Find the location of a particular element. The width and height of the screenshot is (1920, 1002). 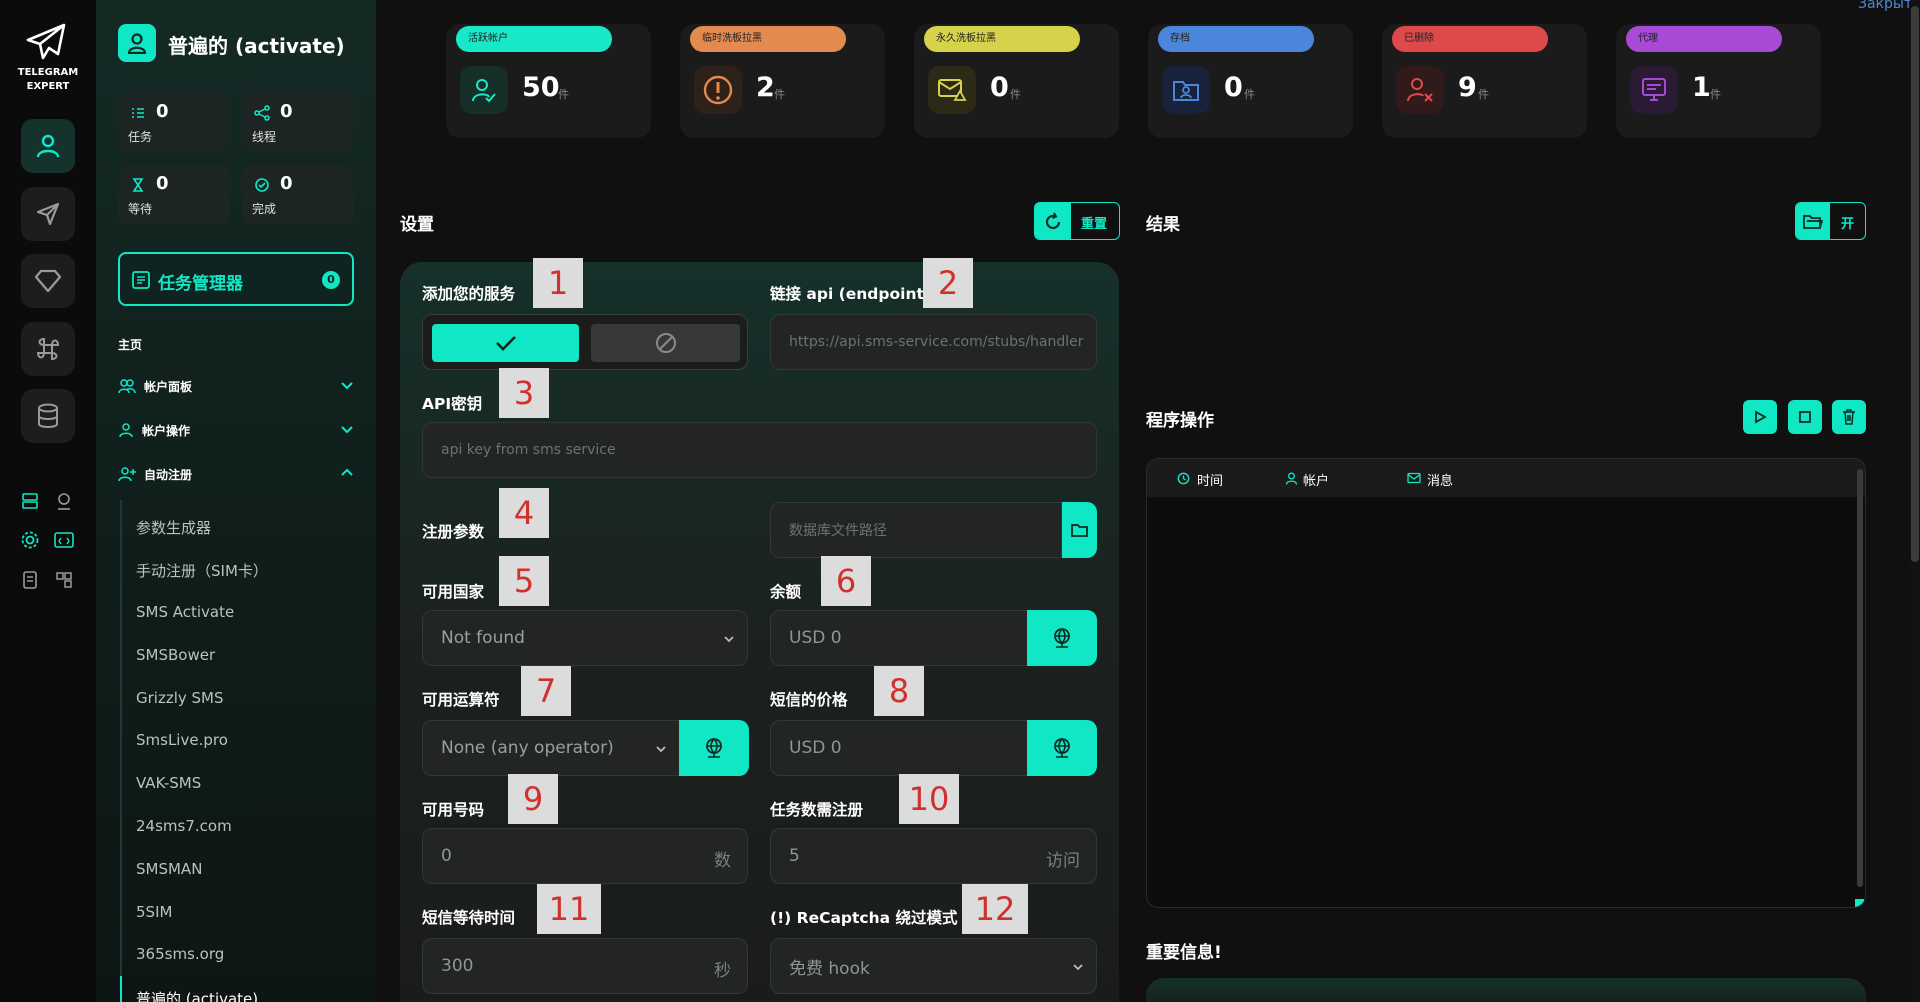

sub-item-param-generator: 参数生成器 is located at coordinates (173, 527).